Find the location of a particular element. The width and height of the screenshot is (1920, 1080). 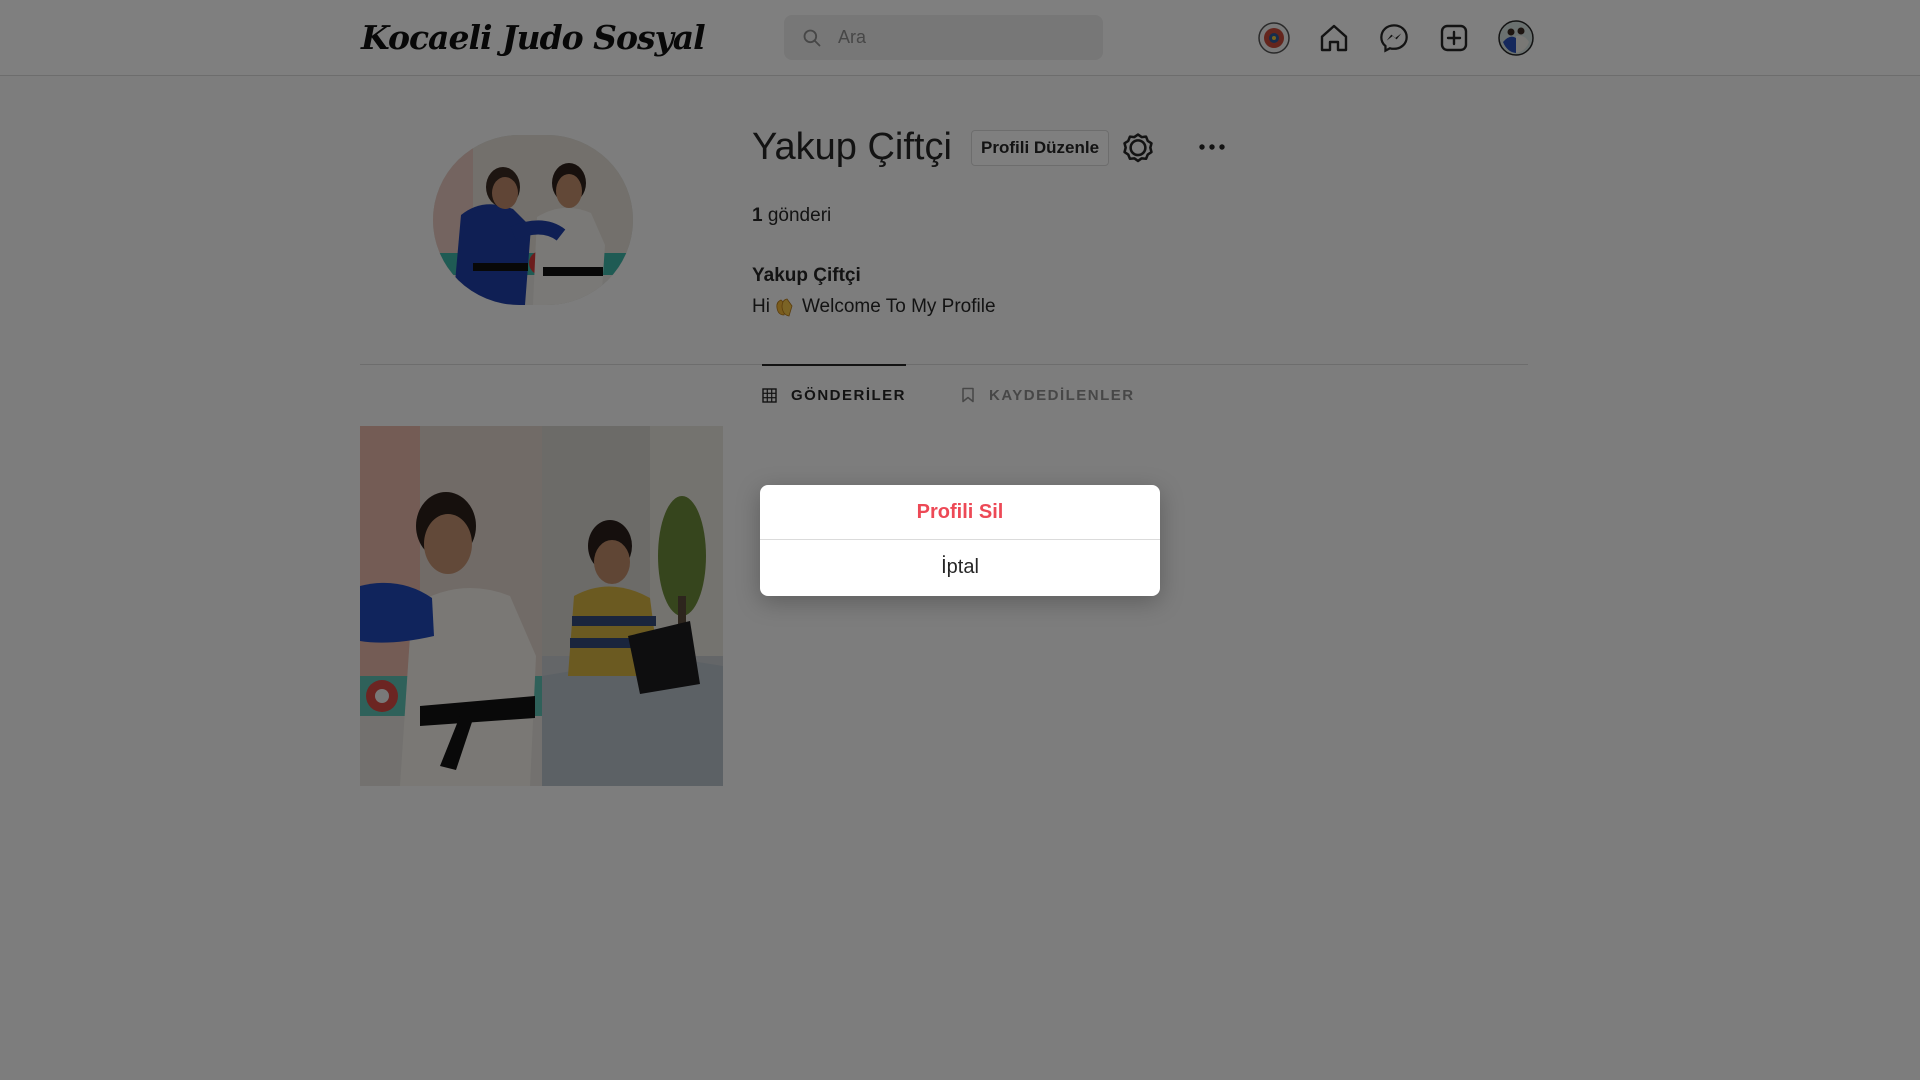

profile-options-dialog: Profili Sil İptal is located at coordinates (960, 540).